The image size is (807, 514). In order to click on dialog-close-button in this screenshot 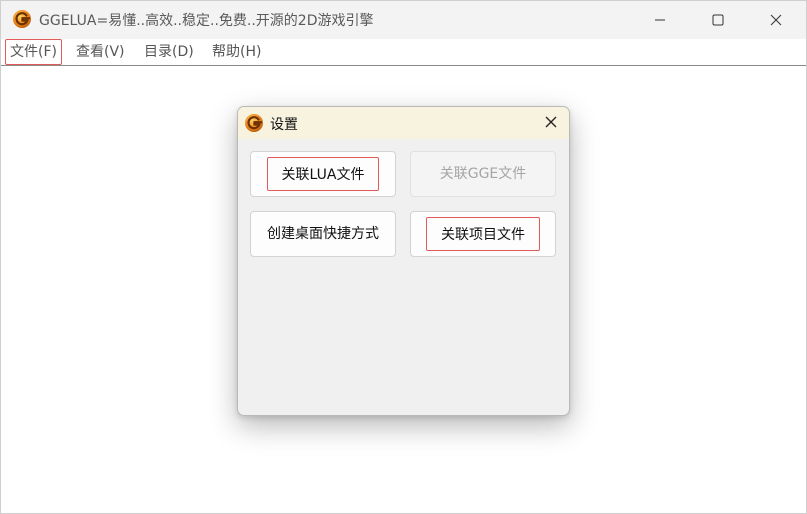, I will do `click(551, 123)`.